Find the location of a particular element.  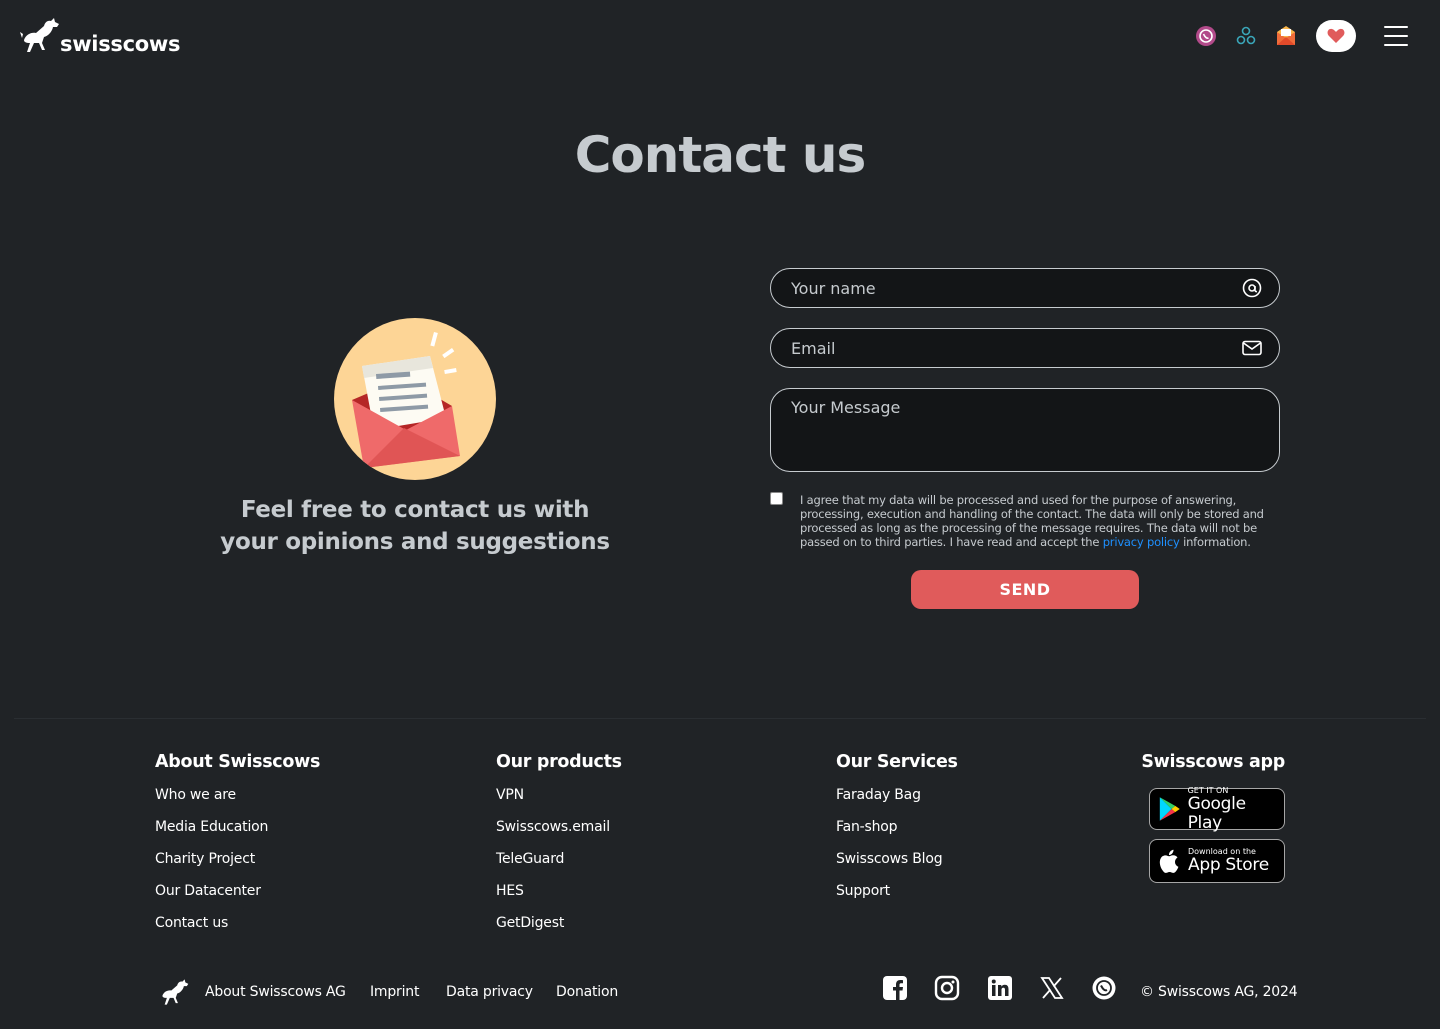

cow-logo-small-icon is located at coordinates (175, 992).